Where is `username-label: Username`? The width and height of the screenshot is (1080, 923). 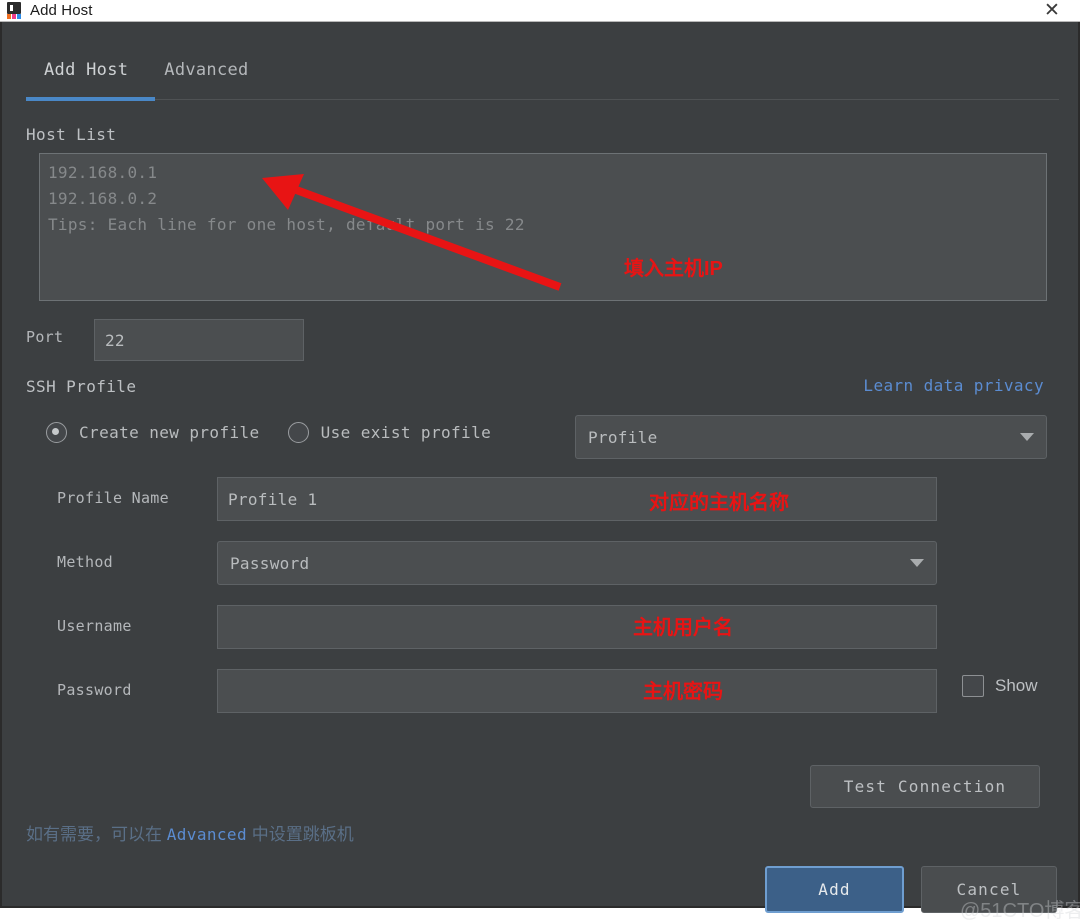
username-label: Username is located at coordinates (94, 626).